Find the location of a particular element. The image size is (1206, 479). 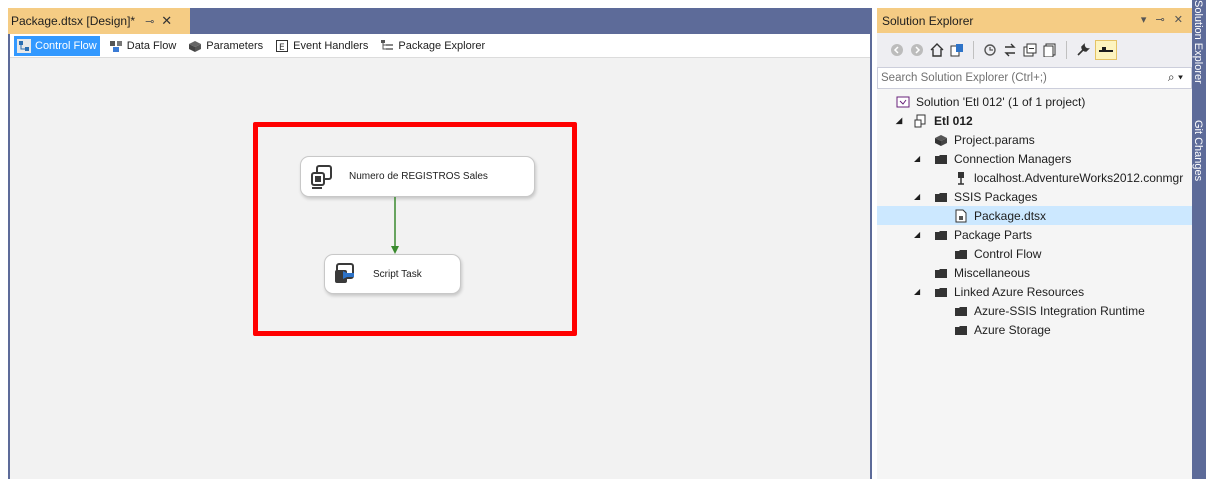

params-icon is located at coordinates (941, 140).